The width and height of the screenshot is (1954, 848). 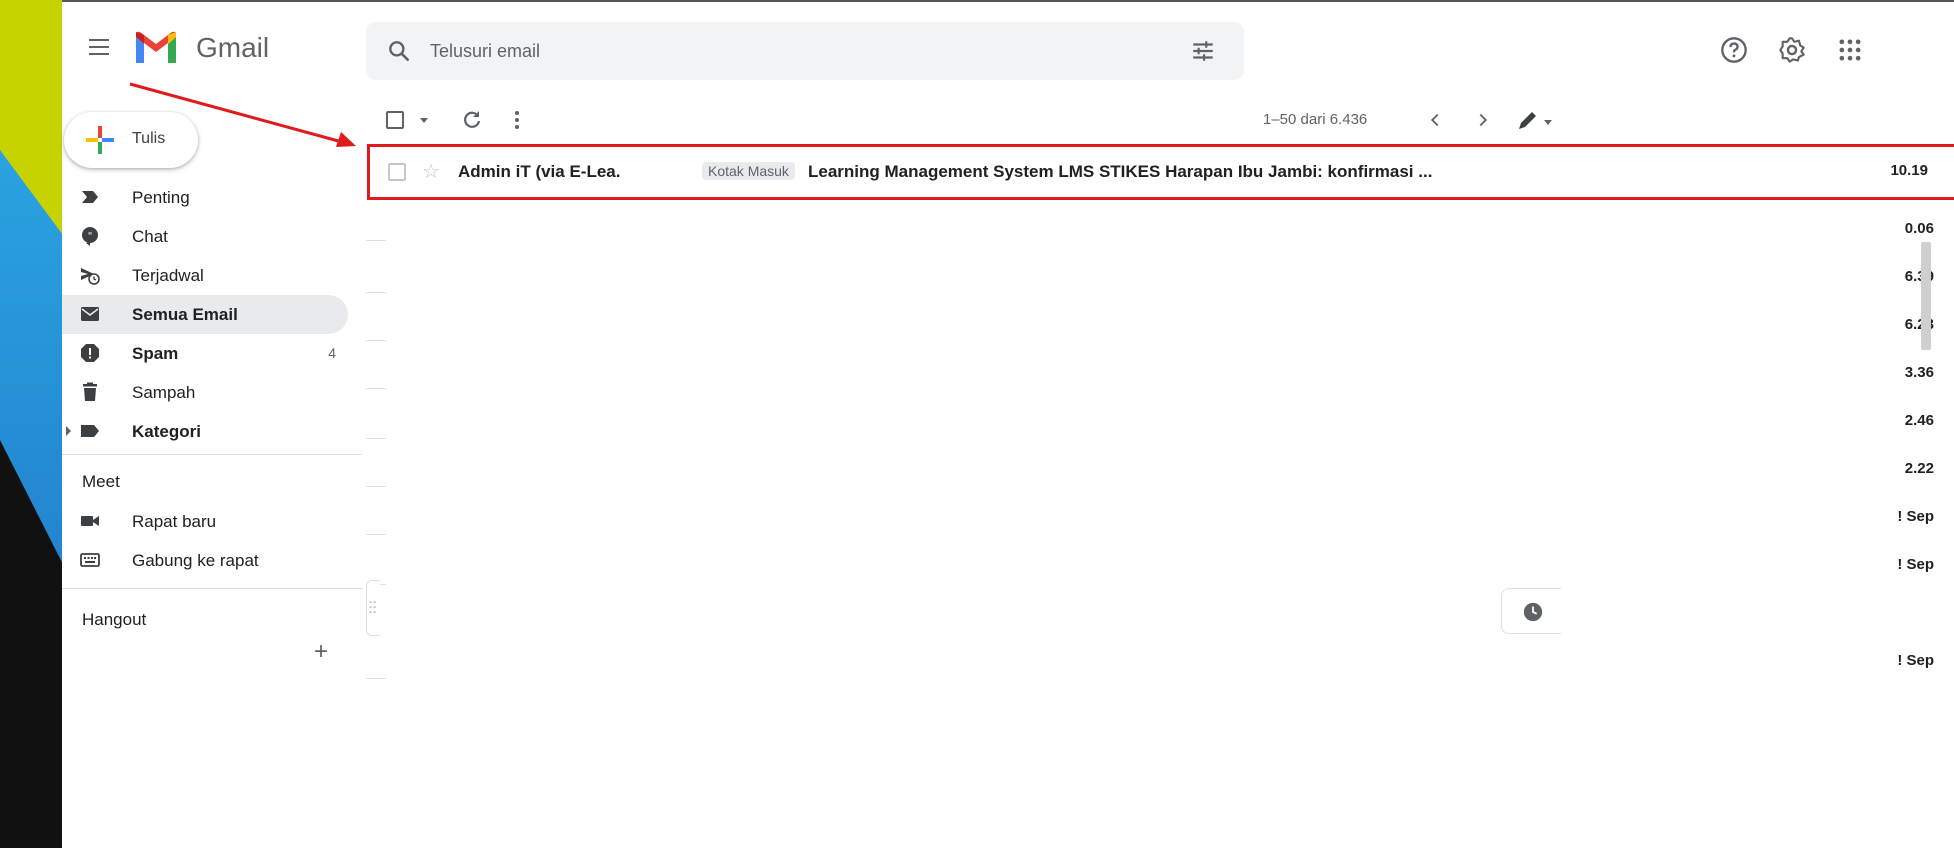 What do you see at coordinates (90, 197) in the screenshot?
I see `label-important-icon` at bounding box center [90, 197].